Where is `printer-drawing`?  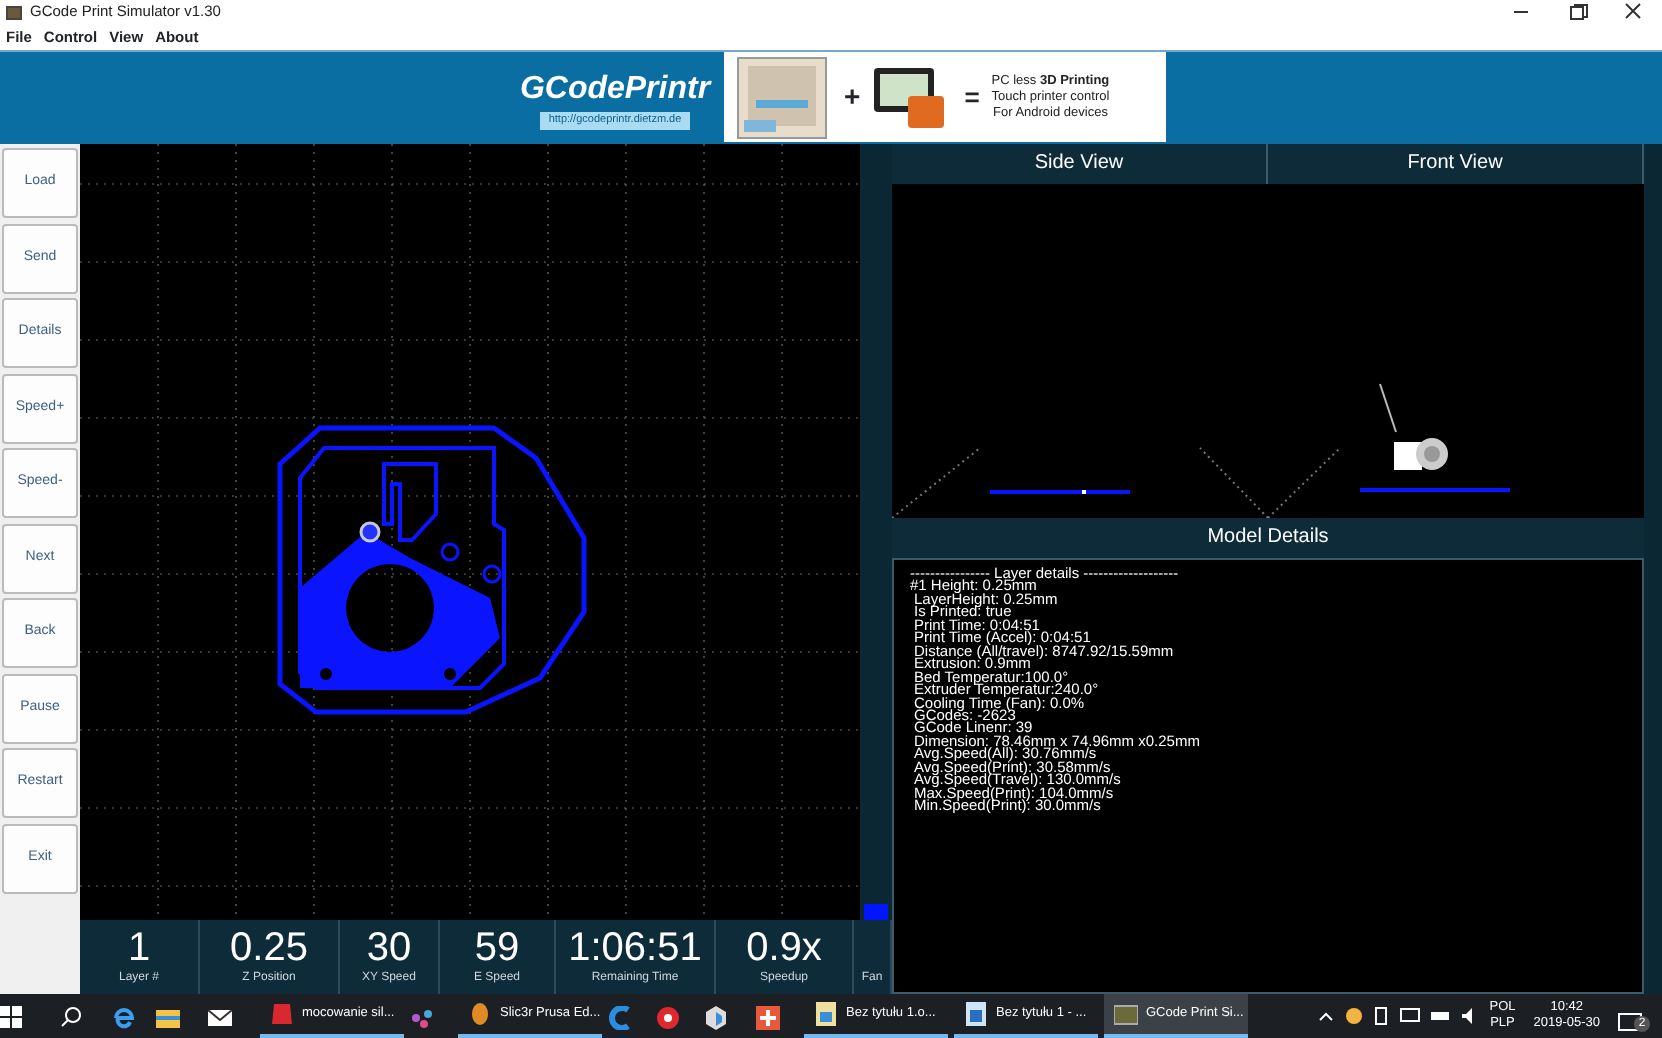 printer-drawing is located at coordinates (782, 97).